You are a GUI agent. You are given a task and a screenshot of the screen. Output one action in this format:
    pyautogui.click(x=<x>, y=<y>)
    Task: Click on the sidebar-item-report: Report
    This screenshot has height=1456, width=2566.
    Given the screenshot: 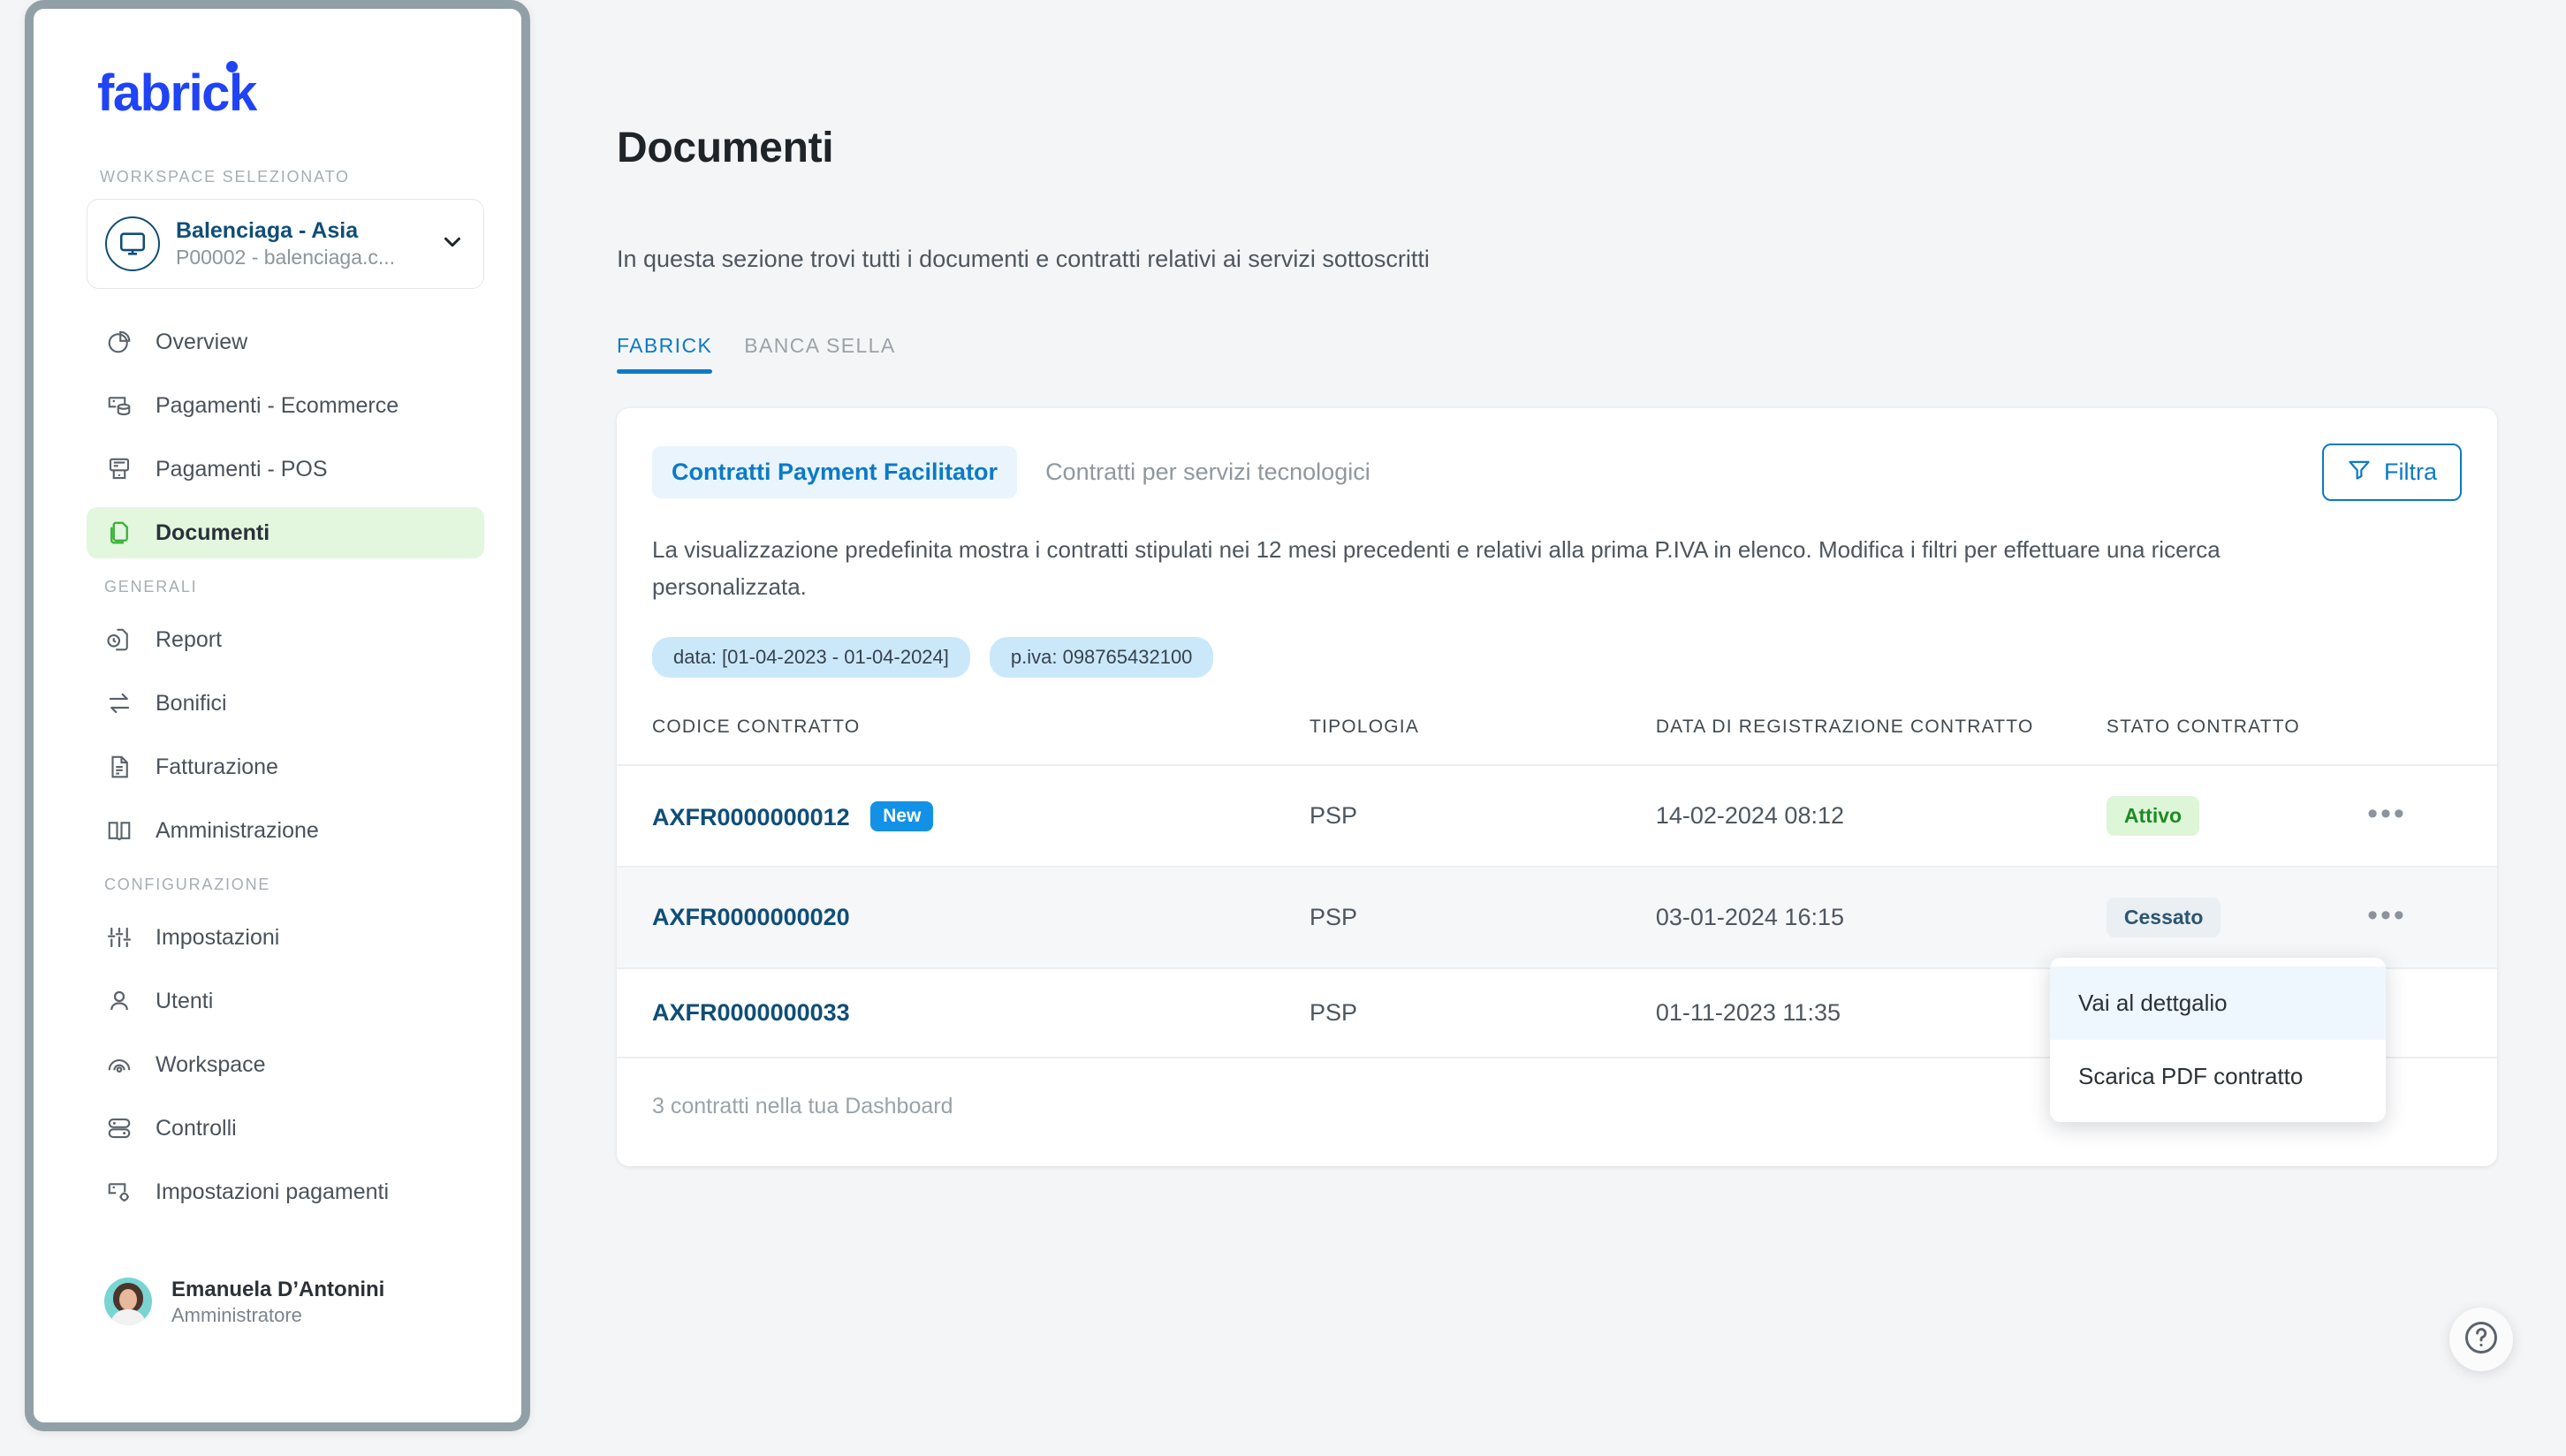 What is the action you would take?
    pyautogui.click(x=285, y=639)
    